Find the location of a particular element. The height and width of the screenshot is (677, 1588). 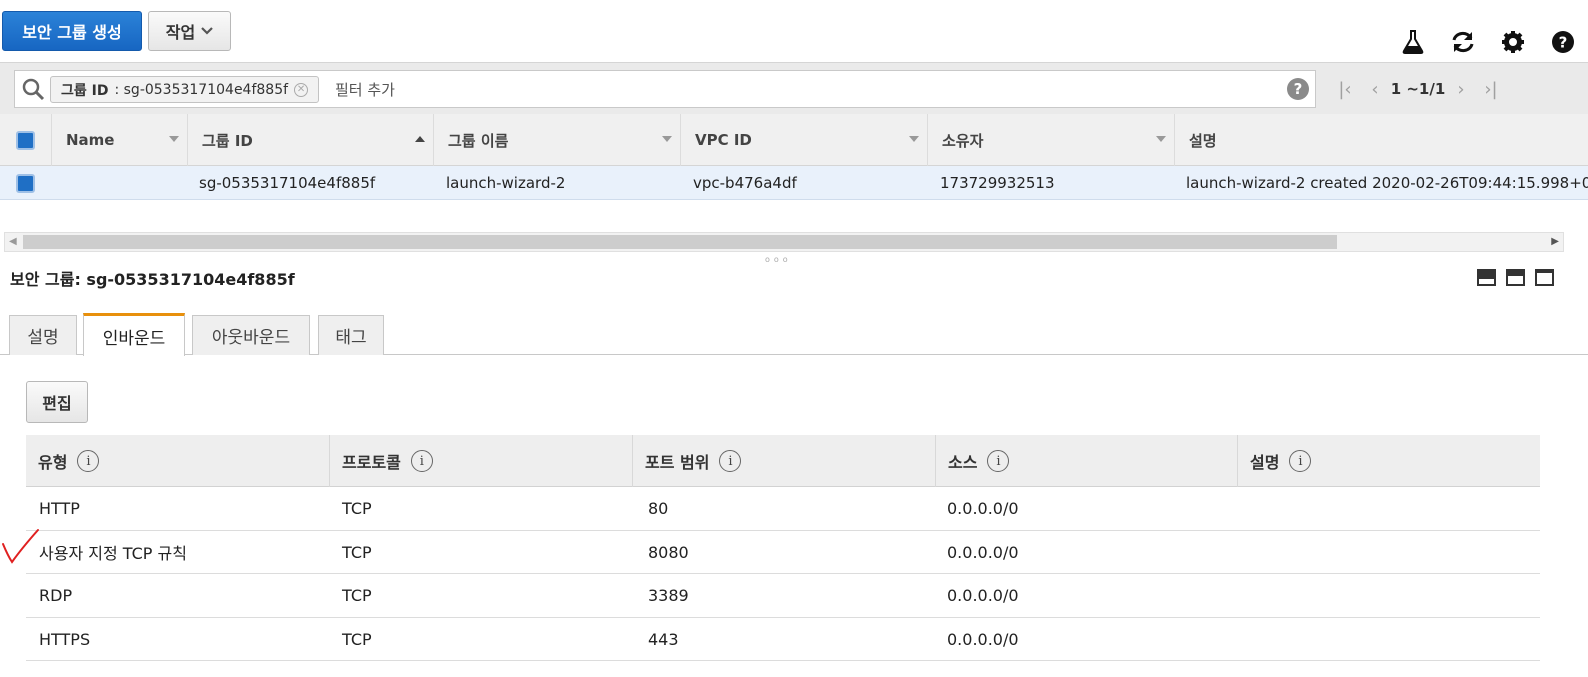

tab-description: 설명 is located at coordinates (43, 335).